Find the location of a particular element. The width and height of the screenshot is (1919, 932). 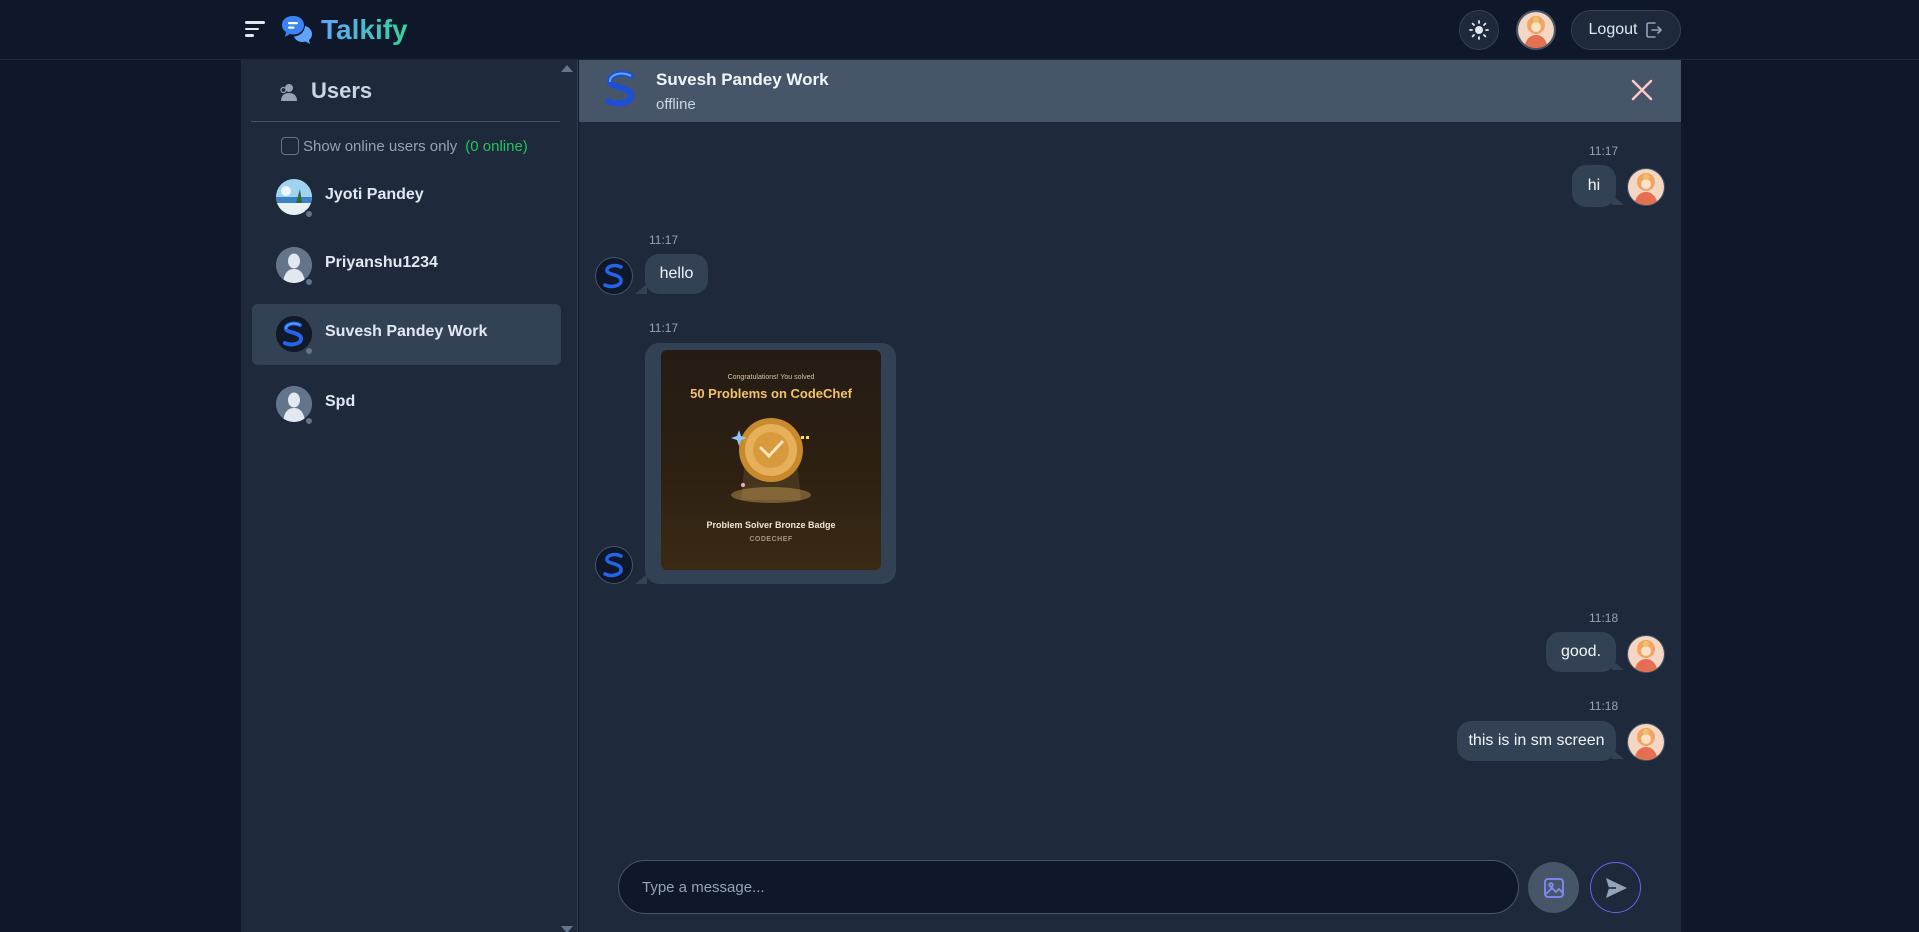

badge-name: Problem Solver Bronze Badge is located at coordinates (771, 525).